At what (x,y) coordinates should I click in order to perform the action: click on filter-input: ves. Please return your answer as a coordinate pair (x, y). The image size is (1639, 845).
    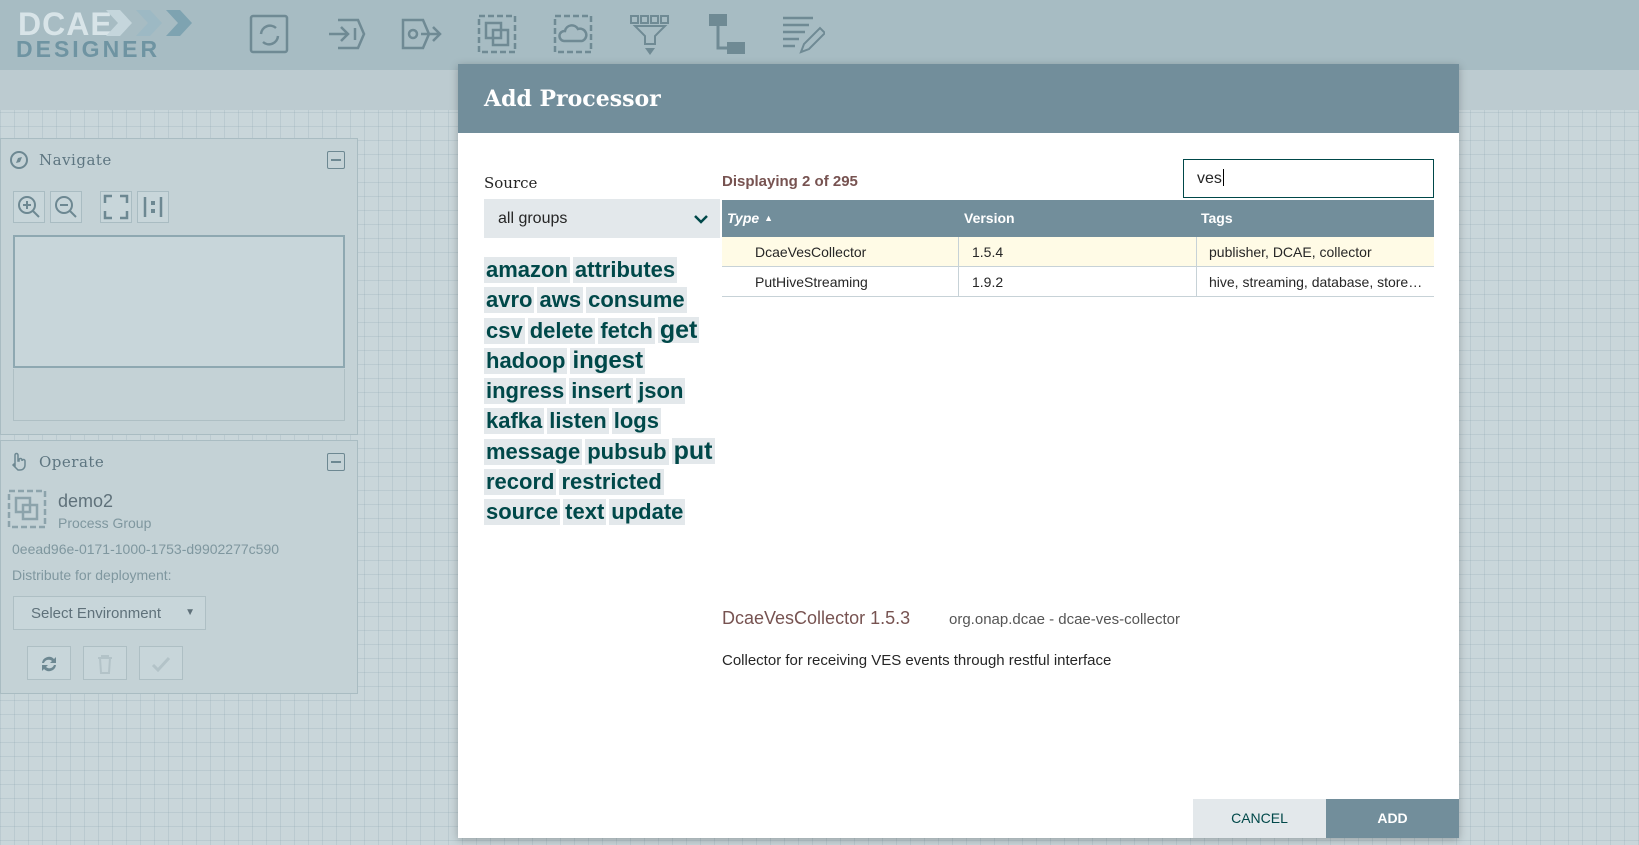
    Looking at the image, I should click on (1308, 178).